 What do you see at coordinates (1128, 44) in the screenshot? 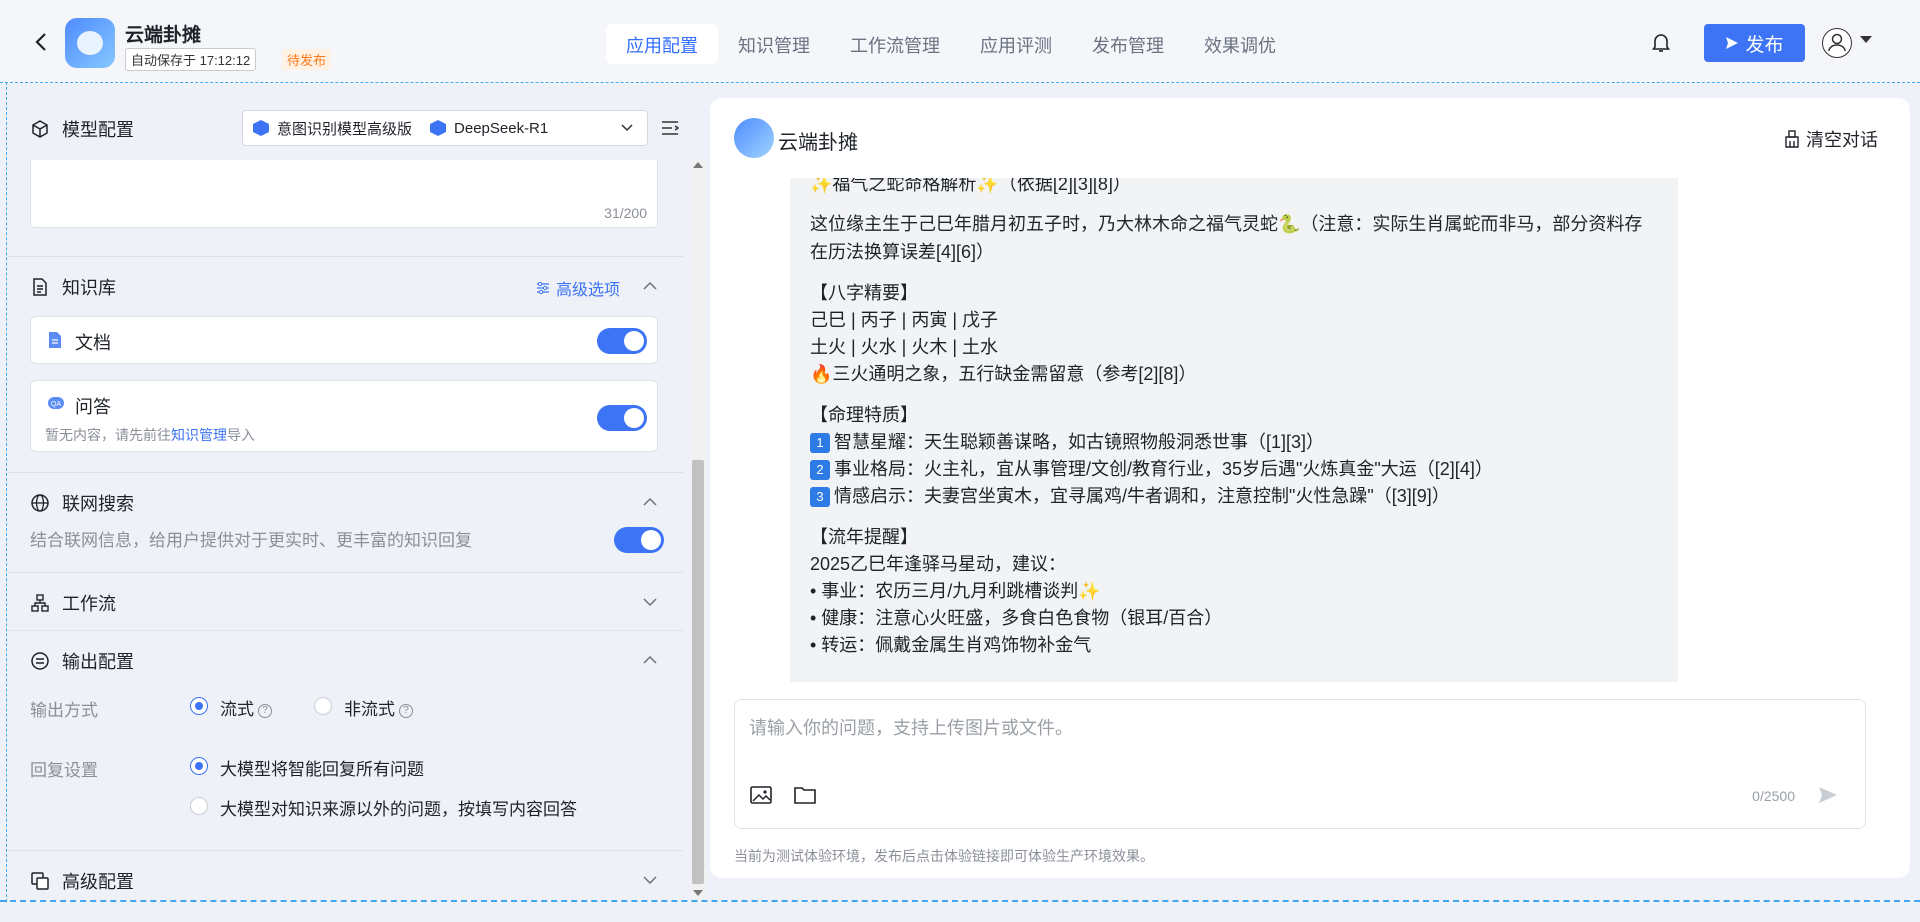
I see `tab-publish: 发布管理` at bounding box center [1128, 44].